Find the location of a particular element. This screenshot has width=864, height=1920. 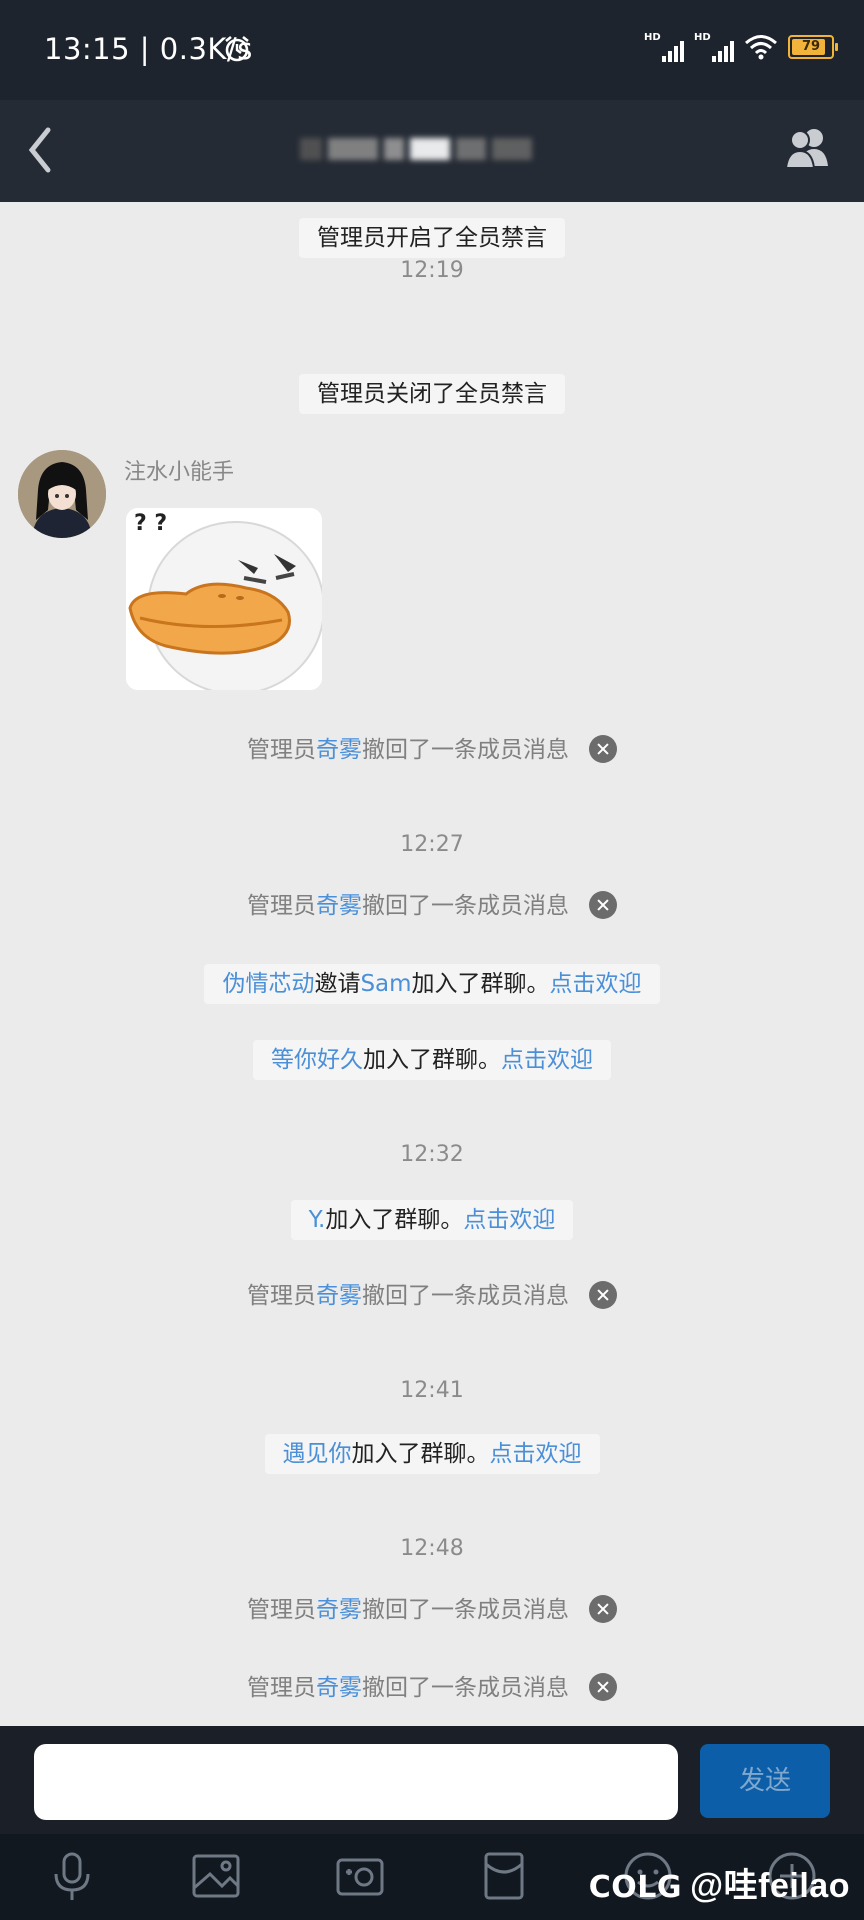

watermark: COLG @哇feilao is located at coordinates (719, 1882).